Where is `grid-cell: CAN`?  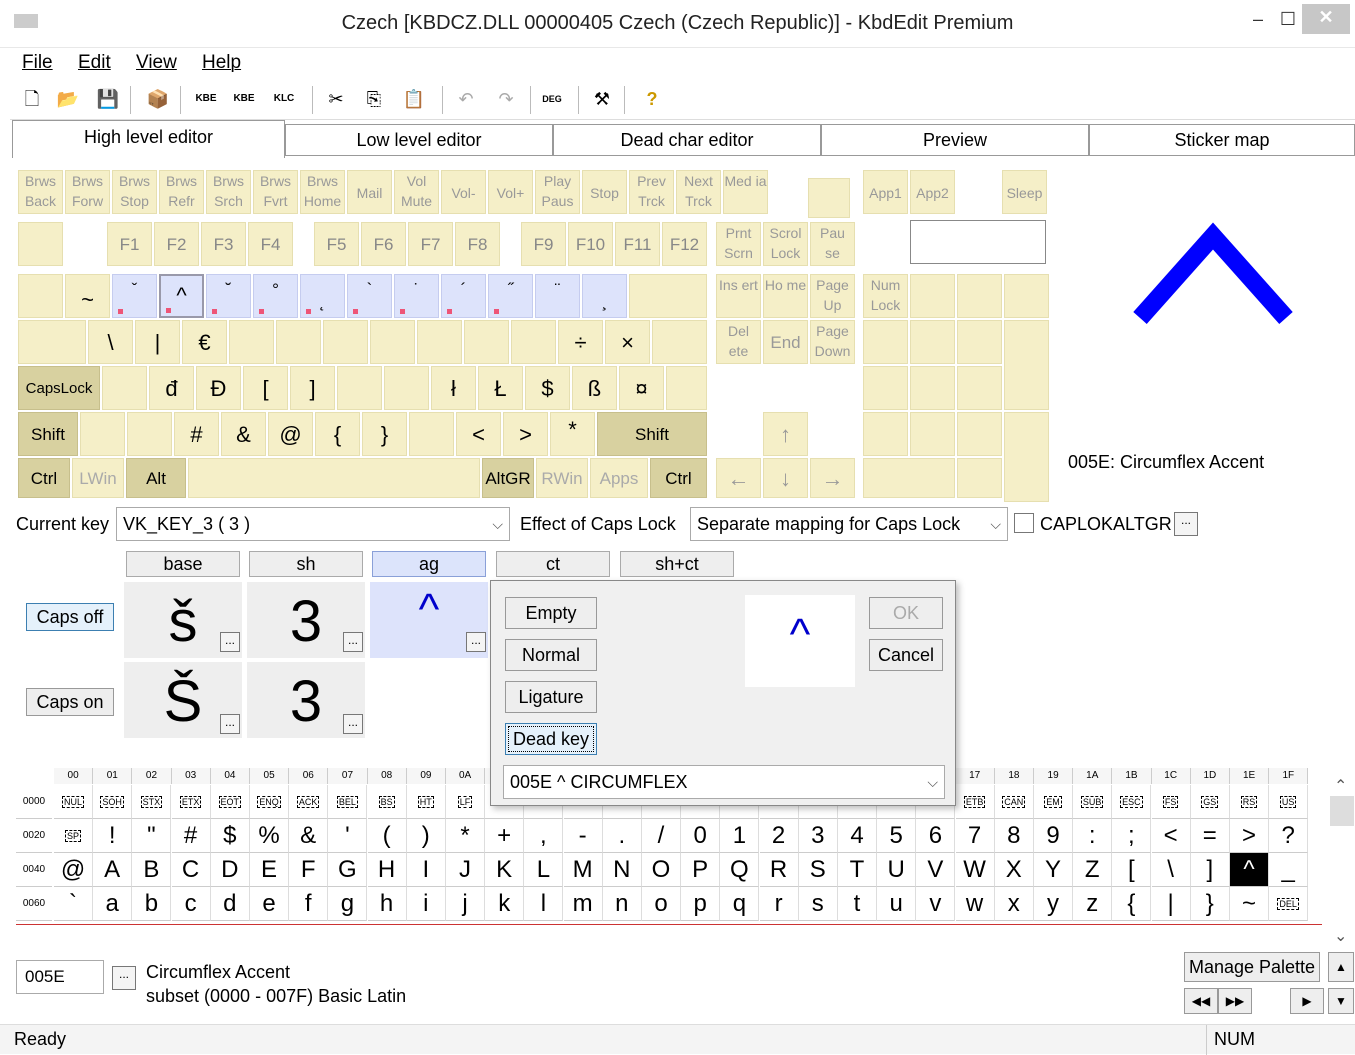
grid-cell: CAN is located at coordinates (1014, 802).